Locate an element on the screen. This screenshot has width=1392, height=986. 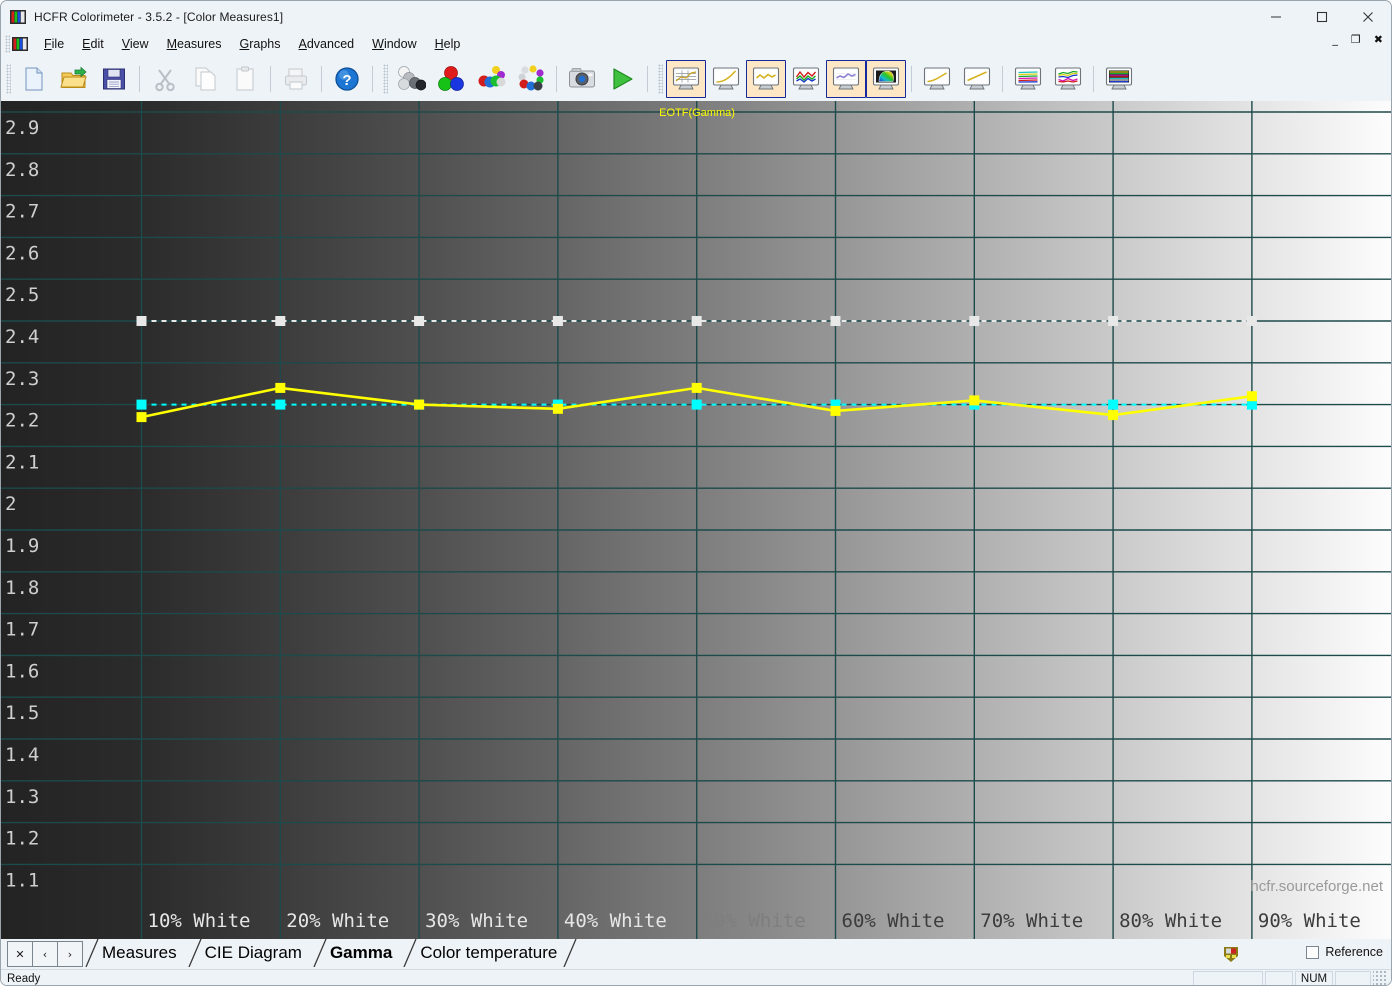
print-button is located at coordinates (296, 79).